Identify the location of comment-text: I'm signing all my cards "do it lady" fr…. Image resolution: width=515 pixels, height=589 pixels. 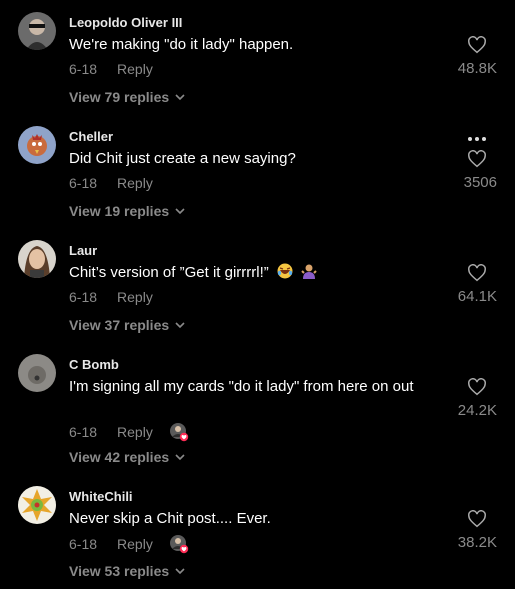
(241, 386).